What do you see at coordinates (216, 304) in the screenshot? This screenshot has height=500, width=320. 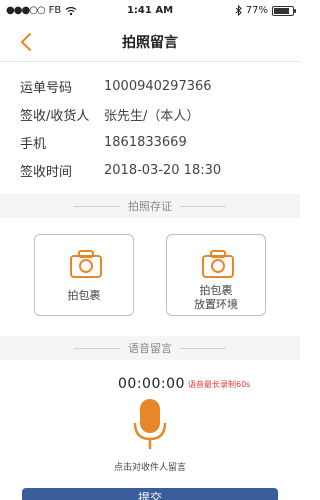 I see `photo-card-label-2: 放置环境` at bounding box center [216, 304].